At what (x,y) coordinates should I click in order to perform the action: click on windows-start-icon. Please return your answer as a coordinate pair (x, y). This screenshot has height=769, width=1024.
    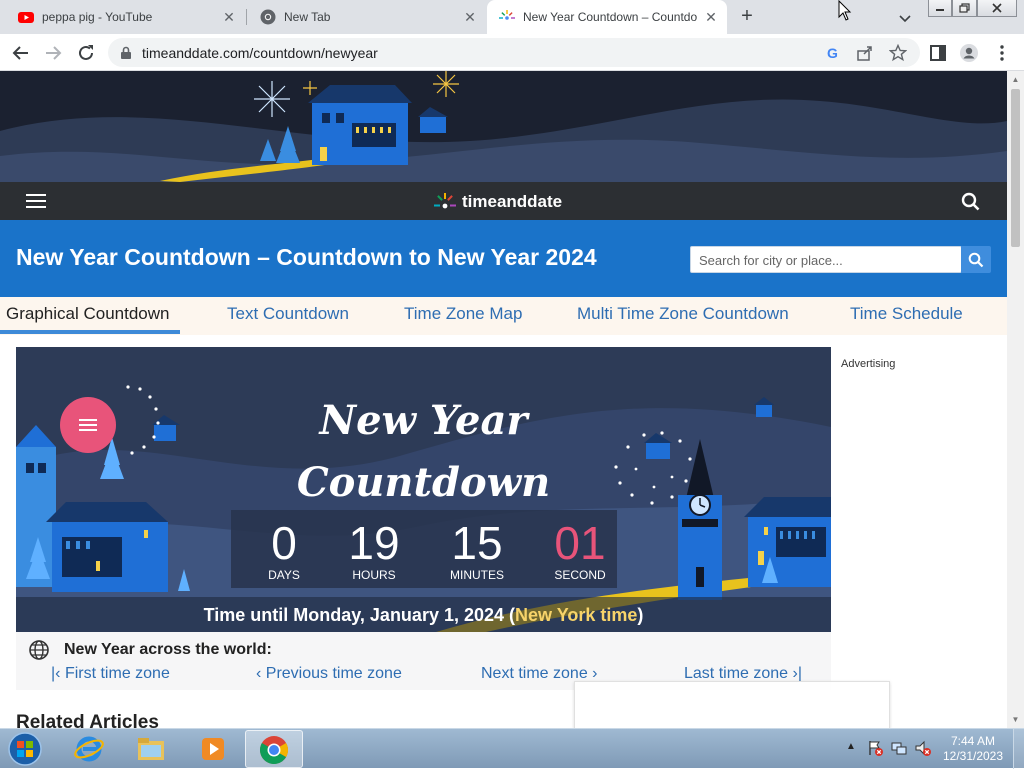
    Looking at the image, I should click on (25, 749).